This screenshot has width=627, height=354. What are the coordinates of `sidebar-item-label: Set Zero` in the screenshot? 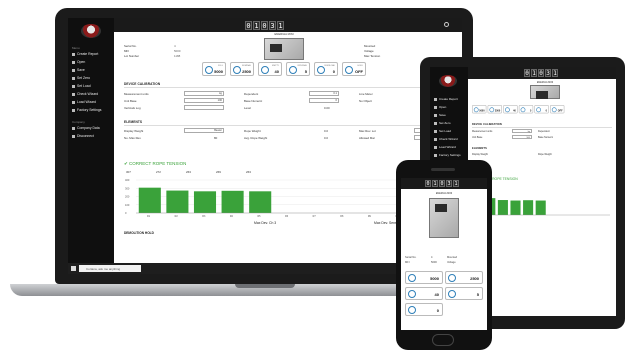 It's located at (84, 78).